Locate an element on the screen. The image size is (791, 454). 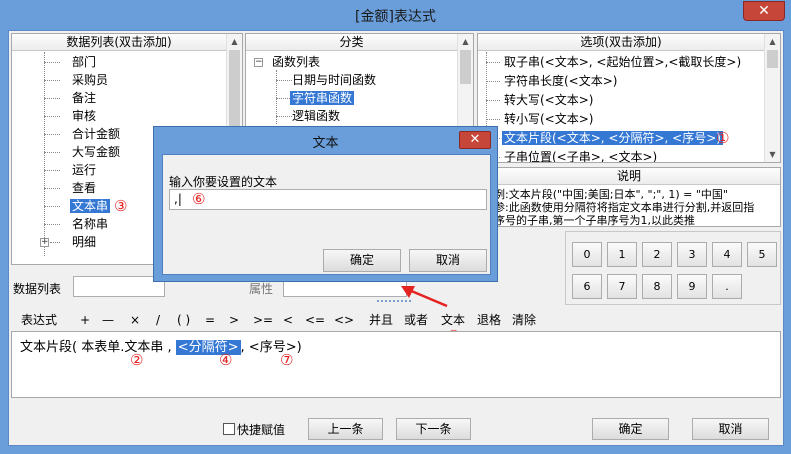
option-item: 转小写(<文本>) is located at coordinates (548, 119).